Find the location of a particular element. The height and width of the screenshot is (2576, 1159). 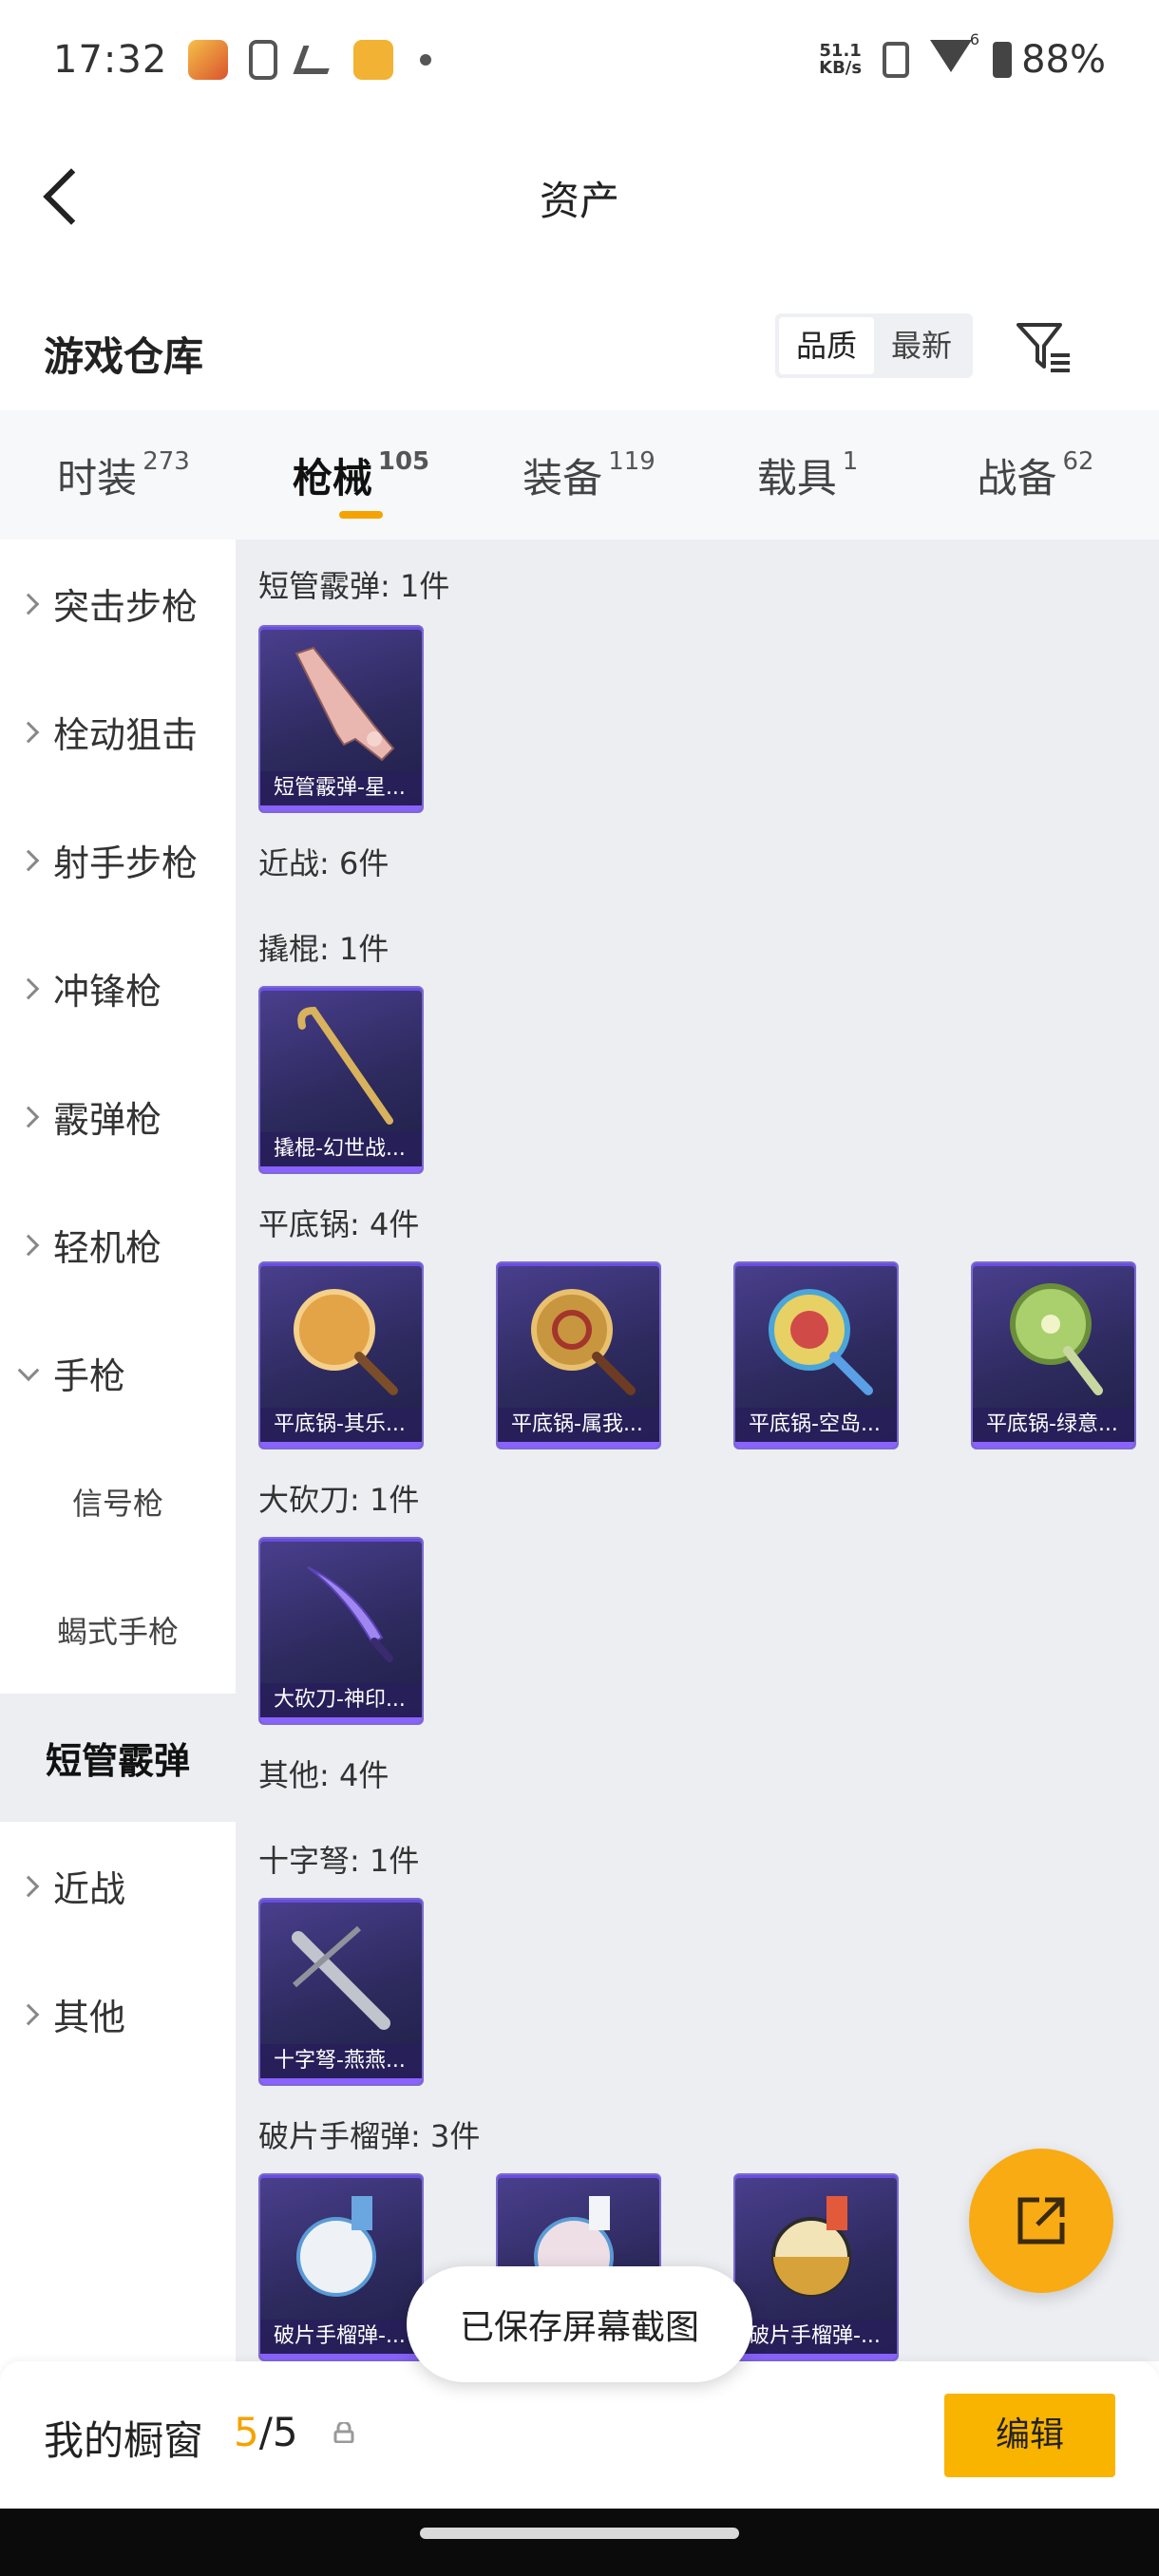

grenade-icon is located at coordinates (336, 2246).